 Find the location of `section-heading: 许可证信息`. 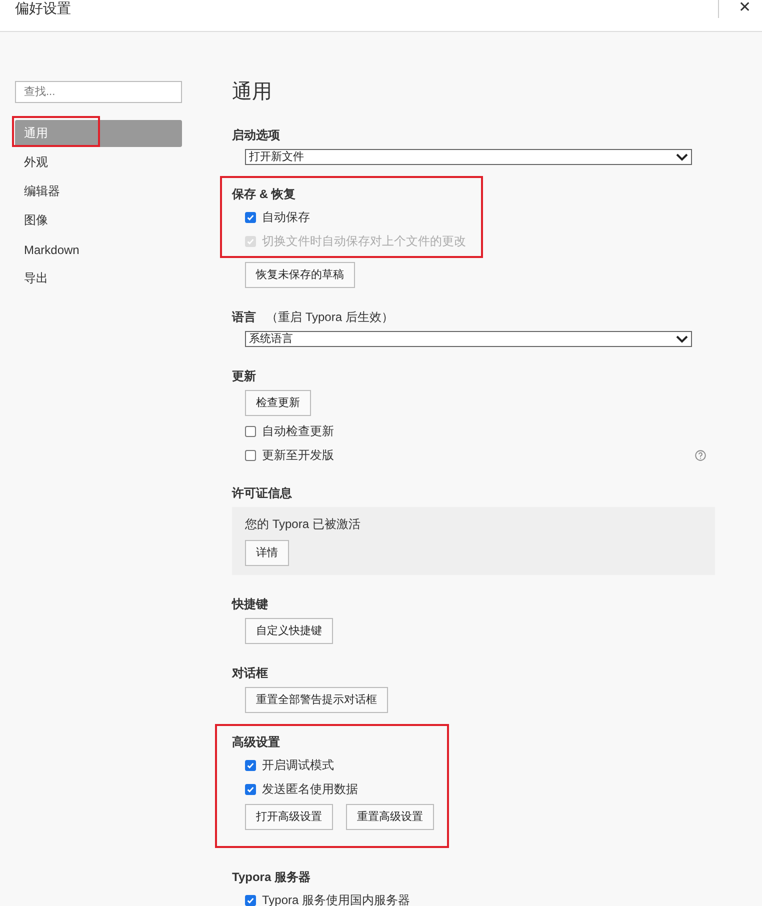

section-heading: 许可证信息 is located at coordinates (262, 493).